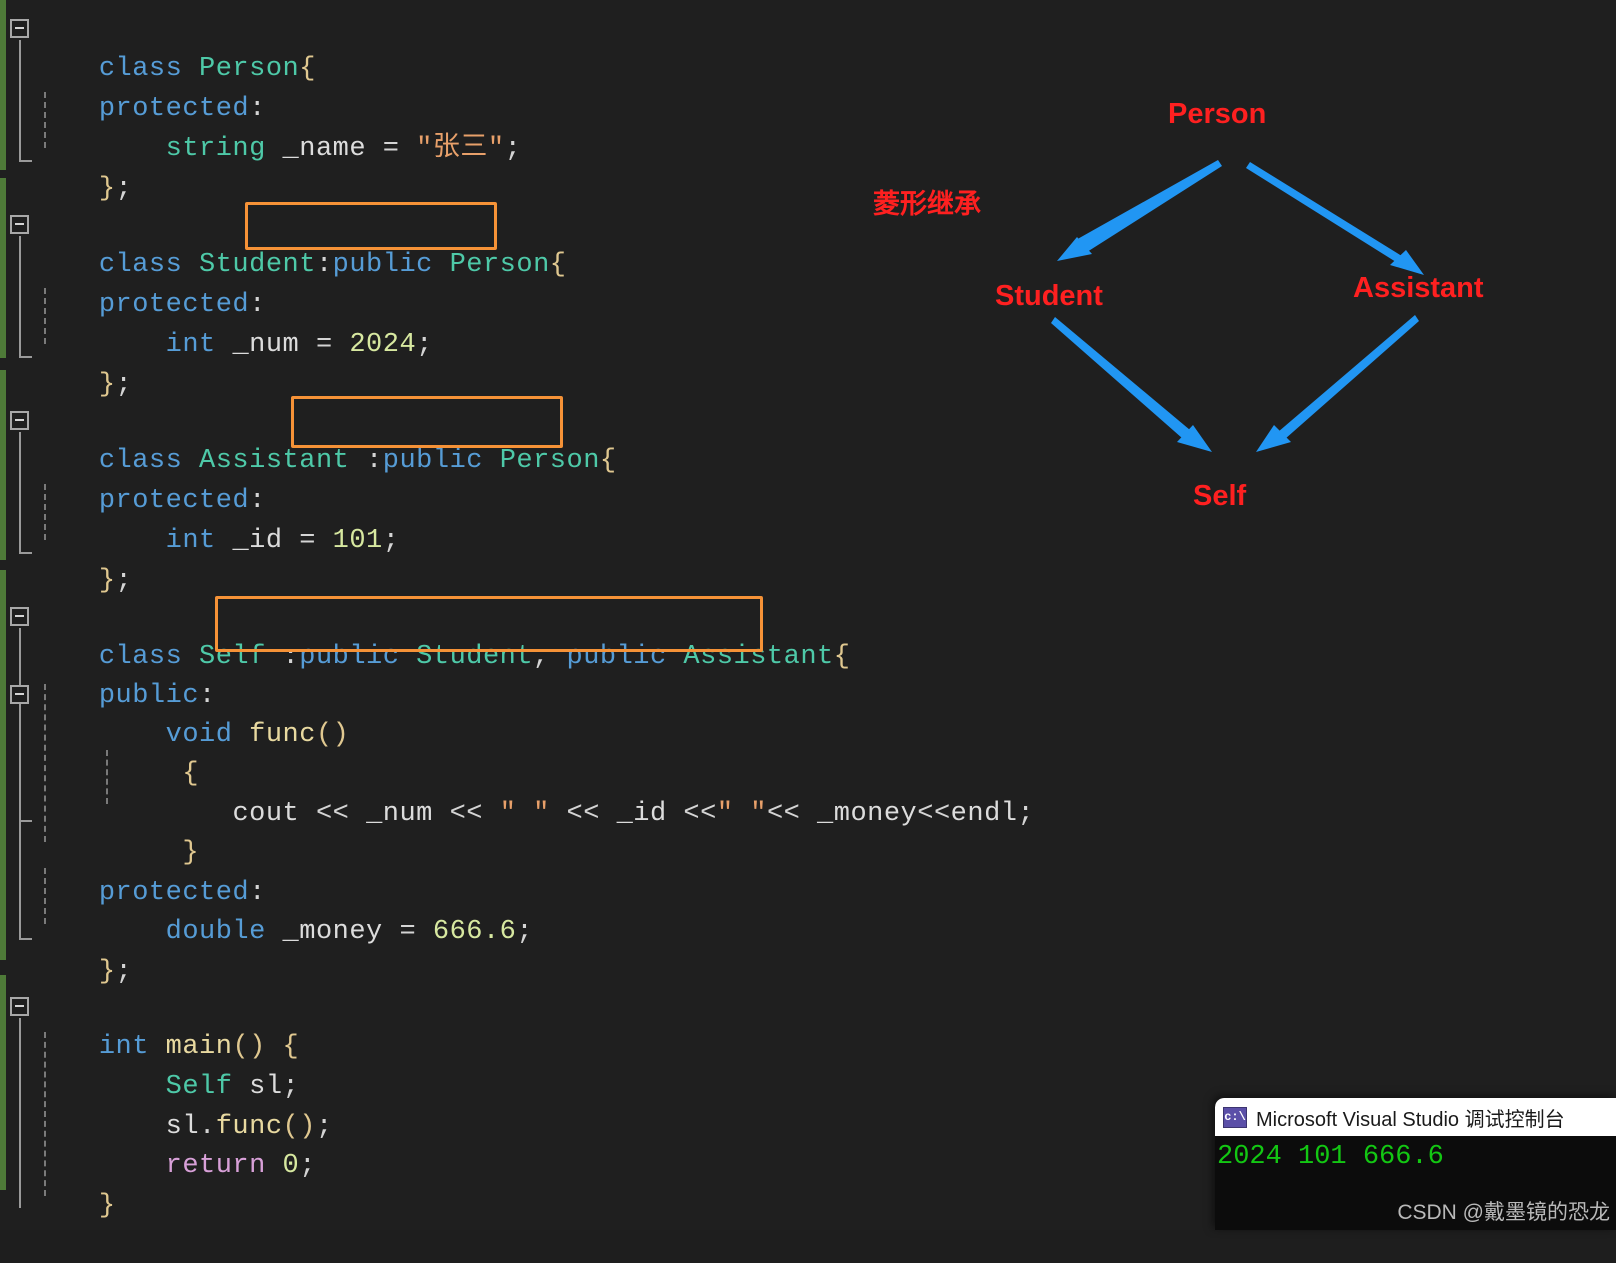  I want to click on console-title: Microsoft Visual Studio 调试控制台, so click(1410, 1119).